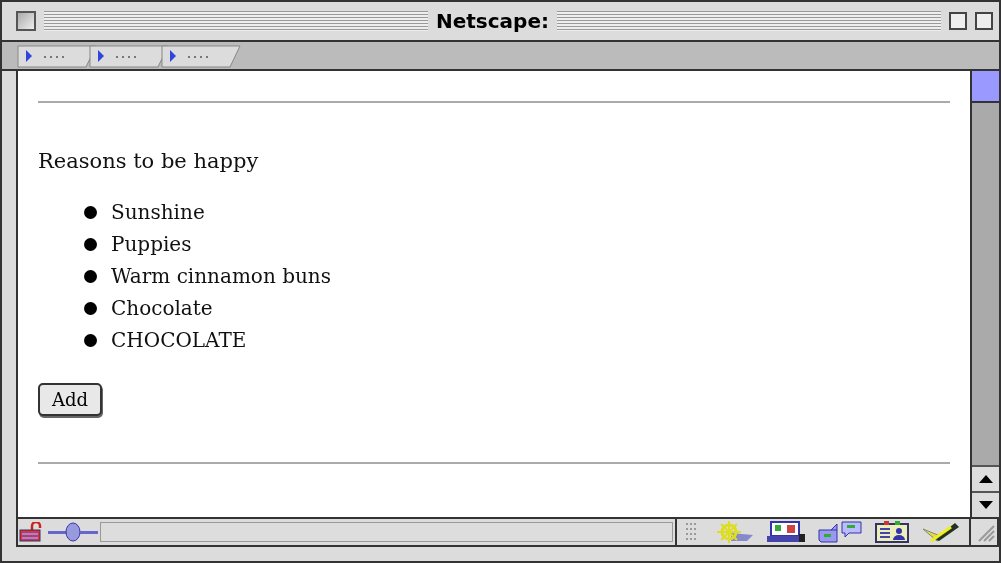 Image resolution: width=1001 pixels, height=563 pixels. I want to click on chat-bubbles-icon, so click(840, 532).